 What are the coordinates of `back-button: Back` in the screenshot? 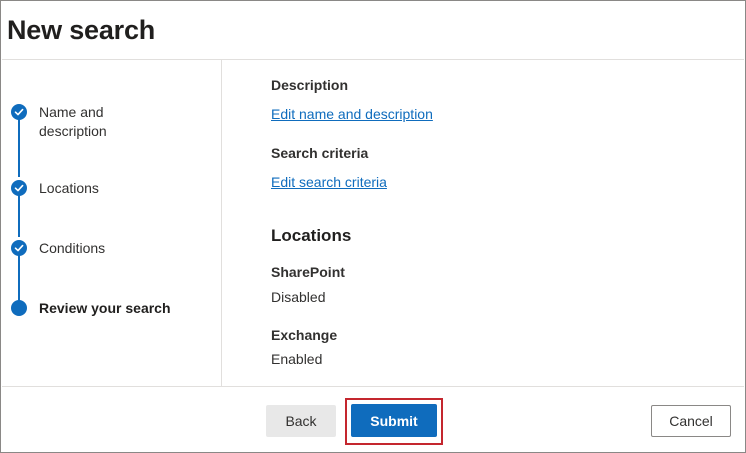 It's located at (301, 421).